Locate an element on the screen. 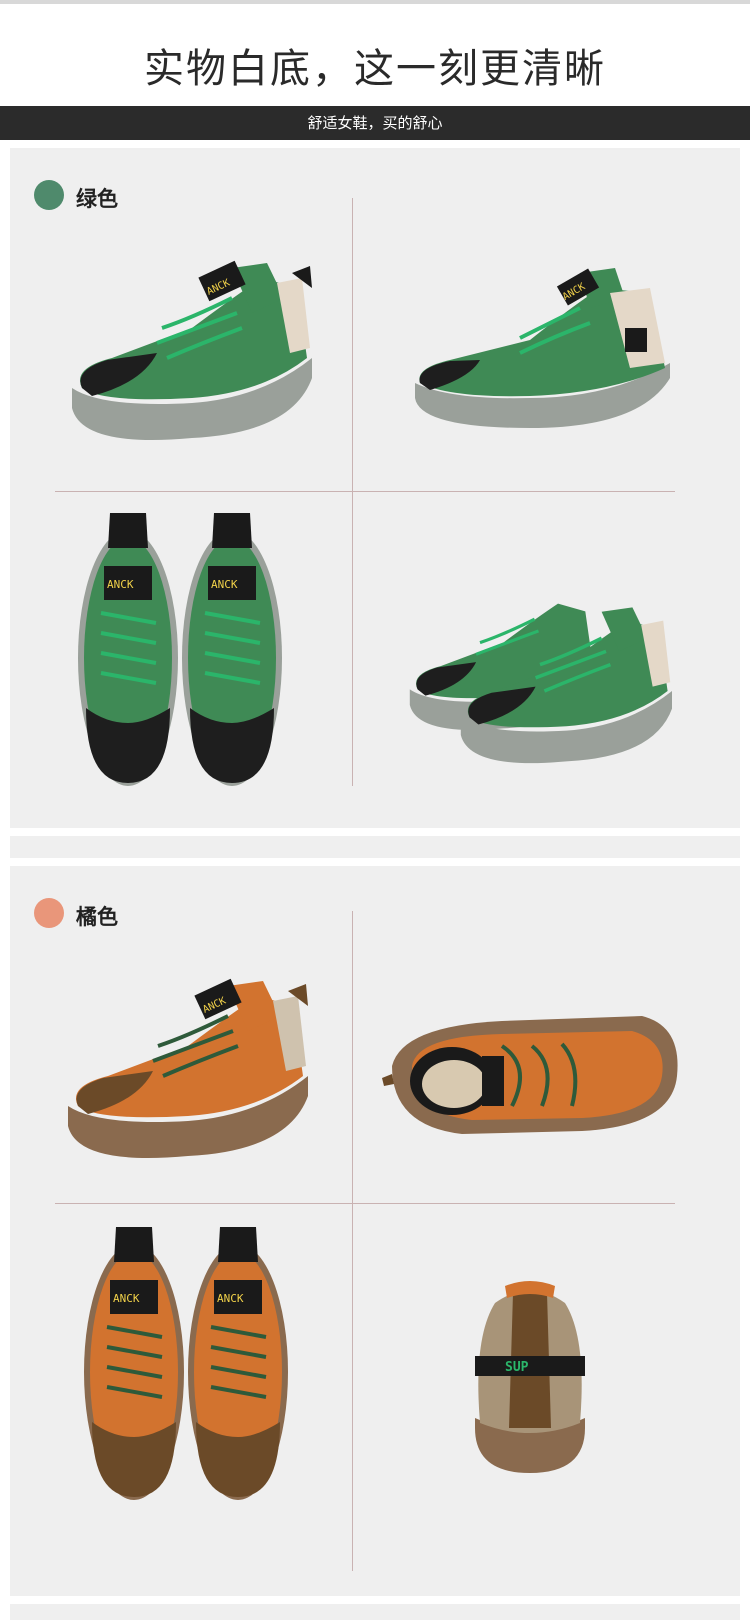  orange-shoe-rear-view: SUP is located at coordinates (530, 1377).